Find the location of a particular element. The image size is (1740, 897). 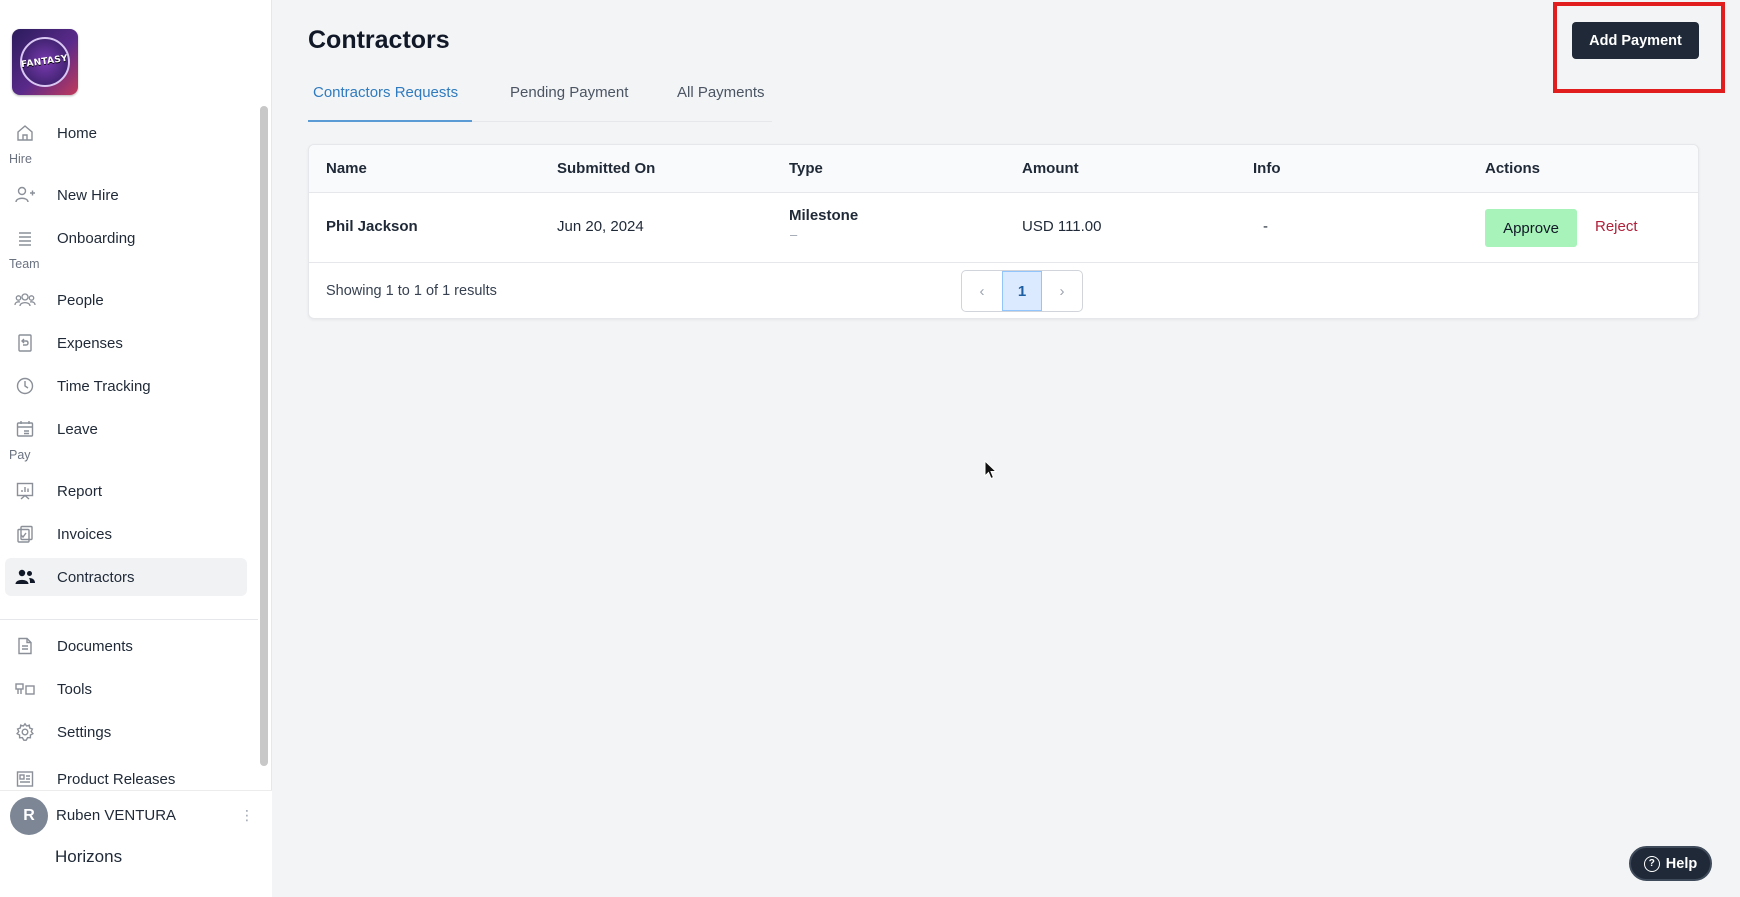

sidebar-item-settings: Settings is located at coordinates (126, 732).